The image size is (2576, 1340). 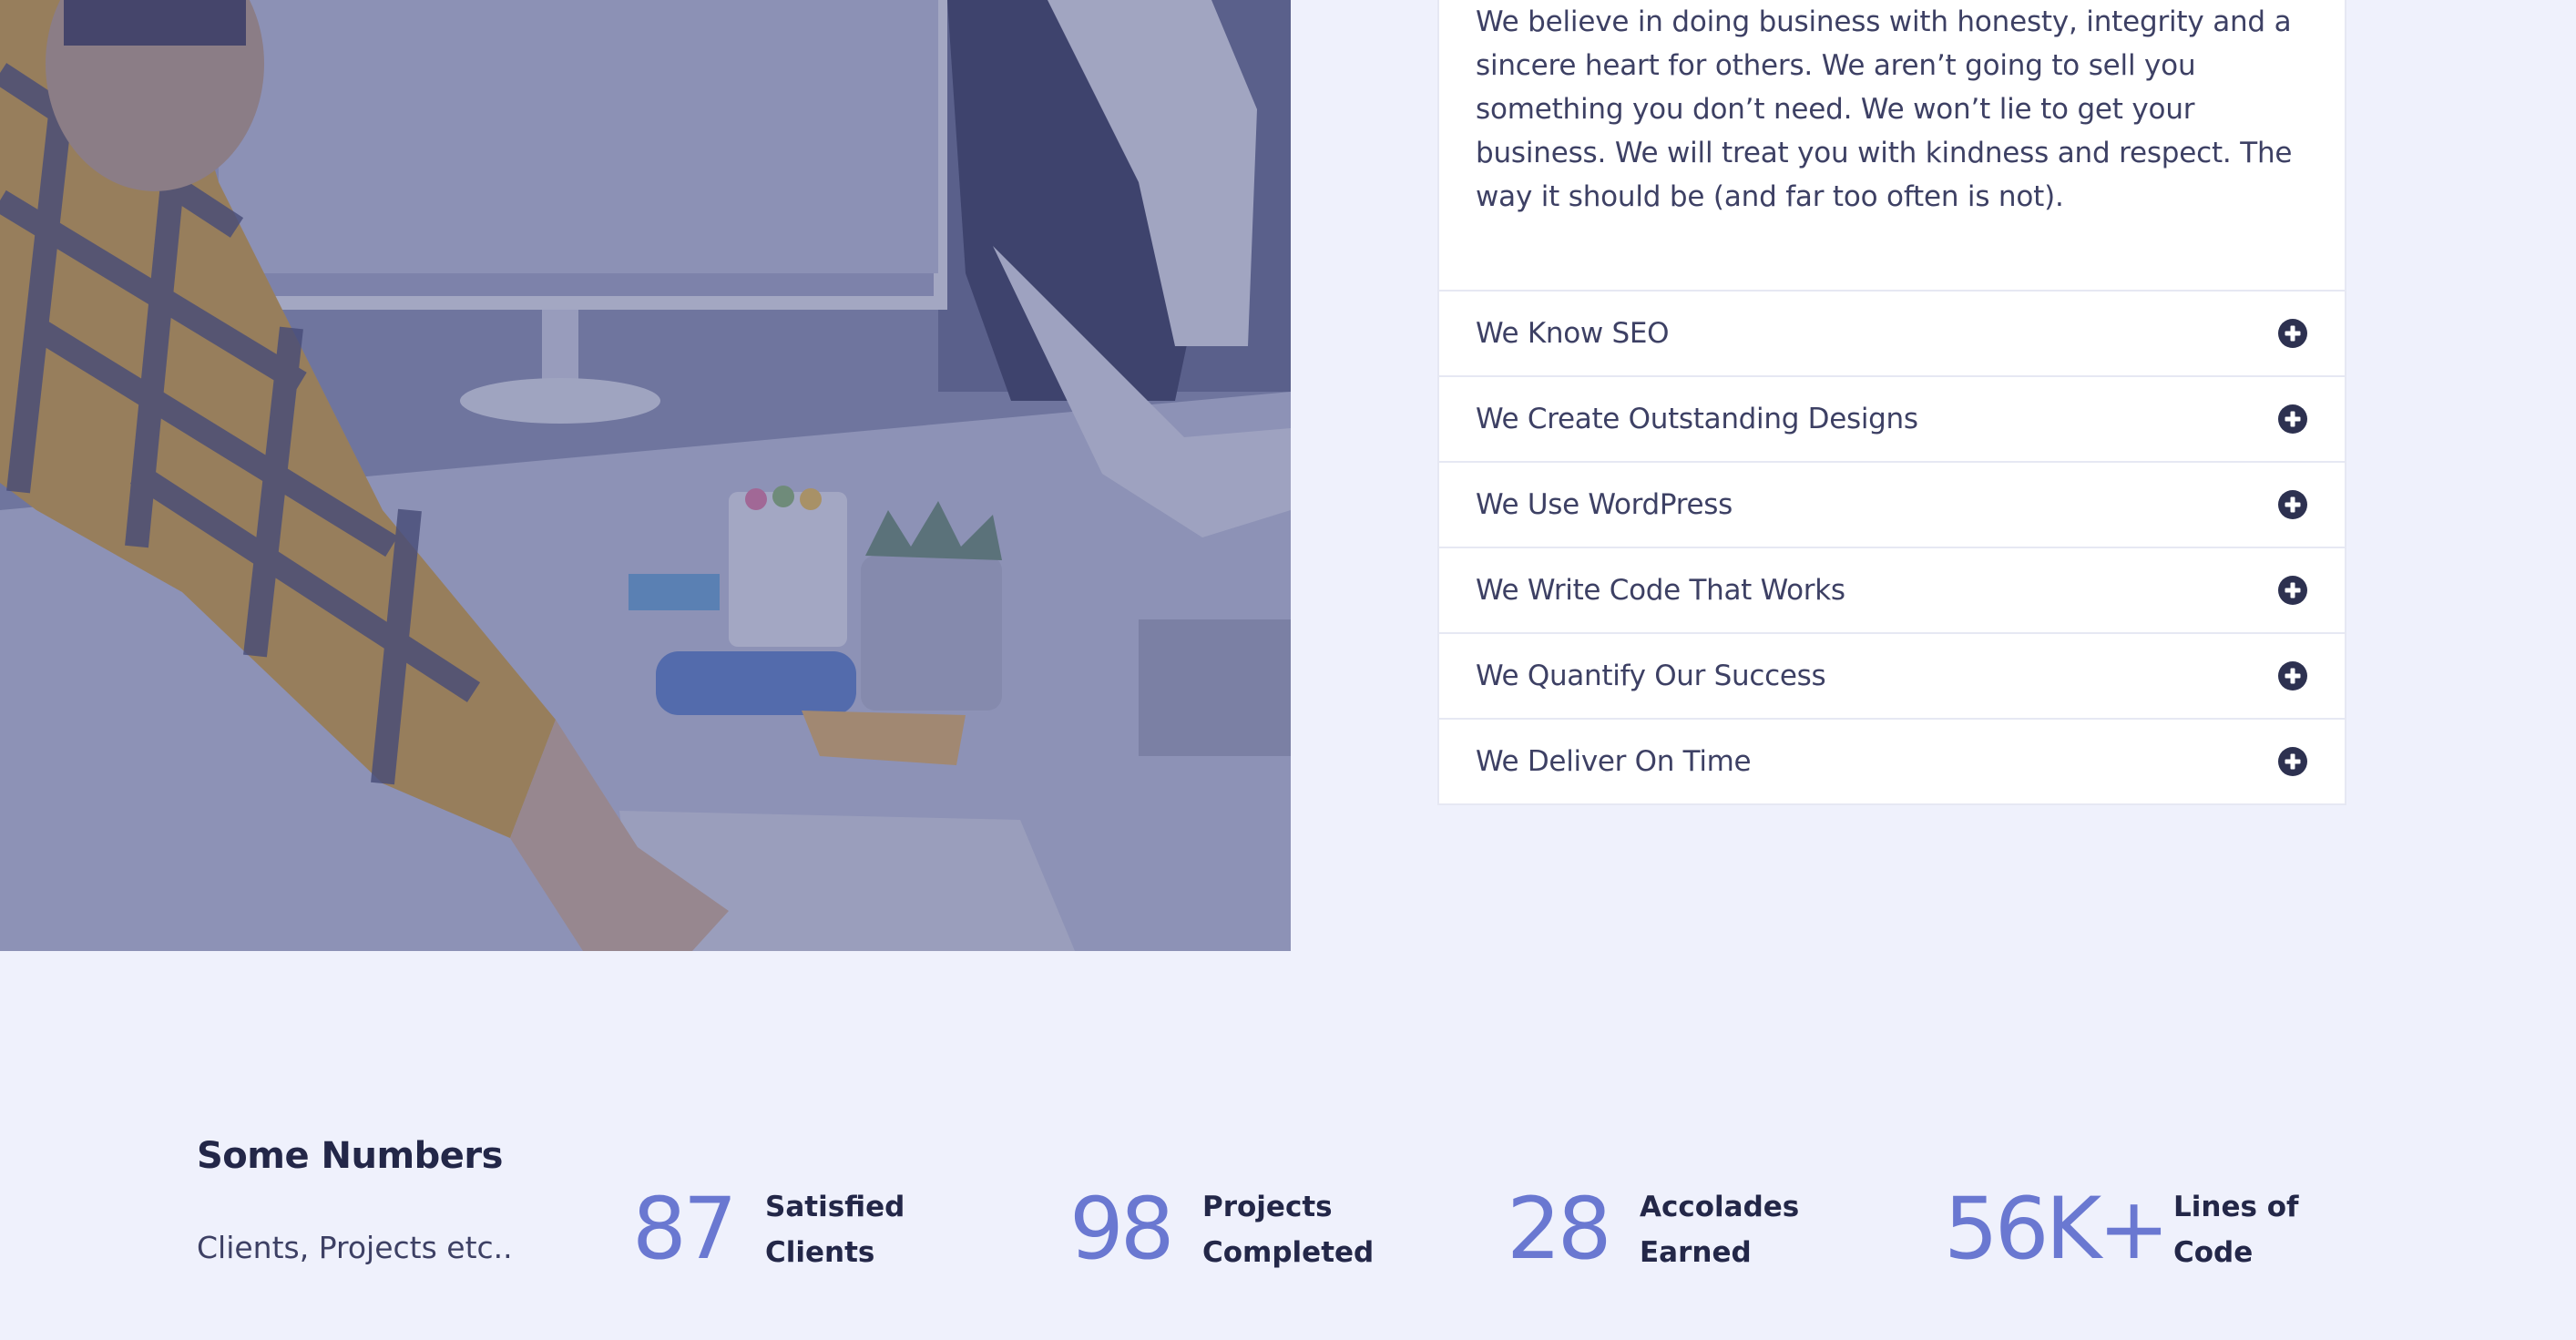 What do you see at coordinates (685, 1229) in the screenshot?
I see `stat-value: 87` at bounding box center [685, 1229].